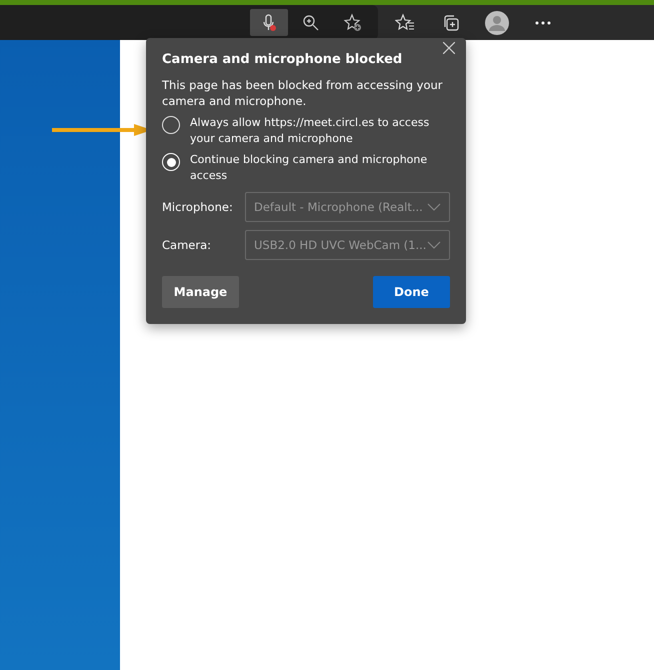 The height and width of the screenshot is (670, 654). Describe the element at coordinates (320, 131) in the screenshot. I see `option-label: Always allow https://meet.circl.es to access your camera and microphone` at that location.